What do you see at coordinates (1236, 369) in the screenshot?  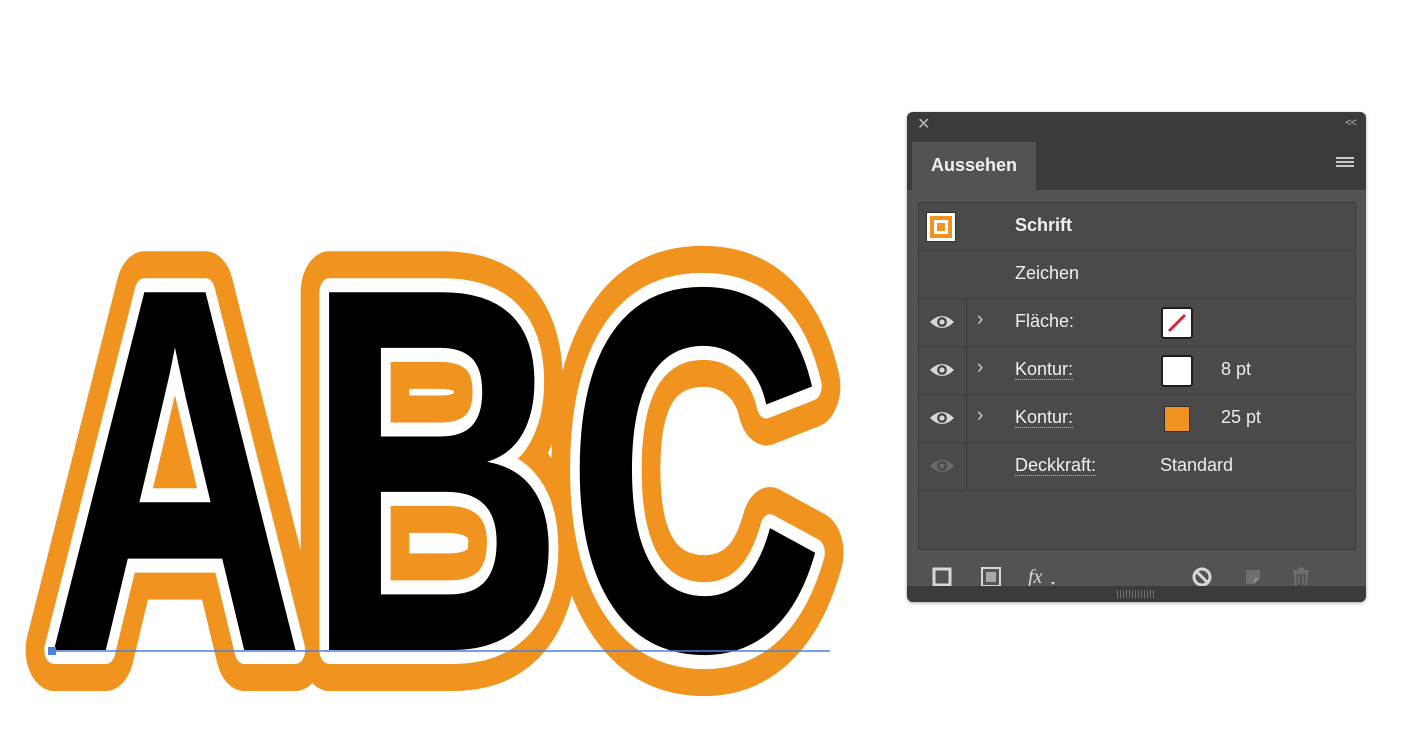 I see `stroke-1-weight: 8 pt` at bounding box center [1236, 369].